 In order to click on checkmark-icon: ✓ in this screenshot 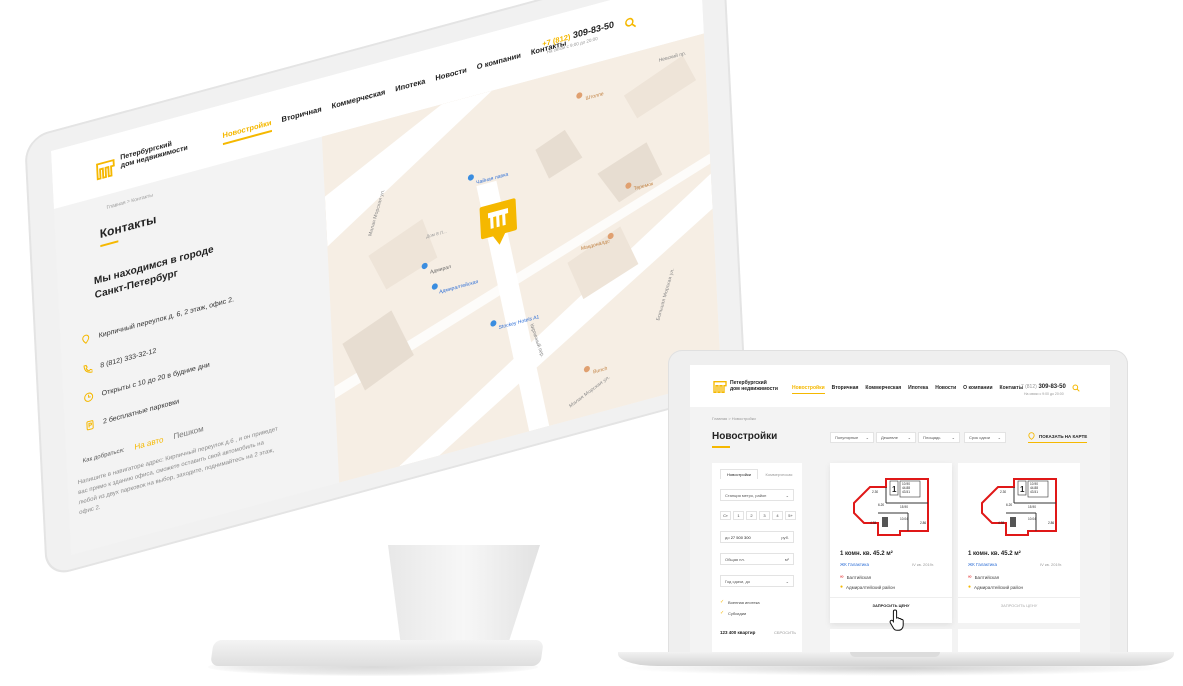, I will do `click(722, 602)`.